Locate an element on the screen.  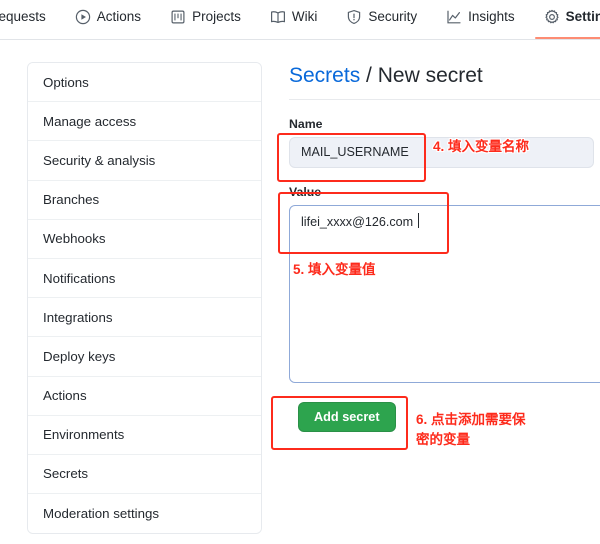
tab-actions: Actions is located at coordinates (108, 16).